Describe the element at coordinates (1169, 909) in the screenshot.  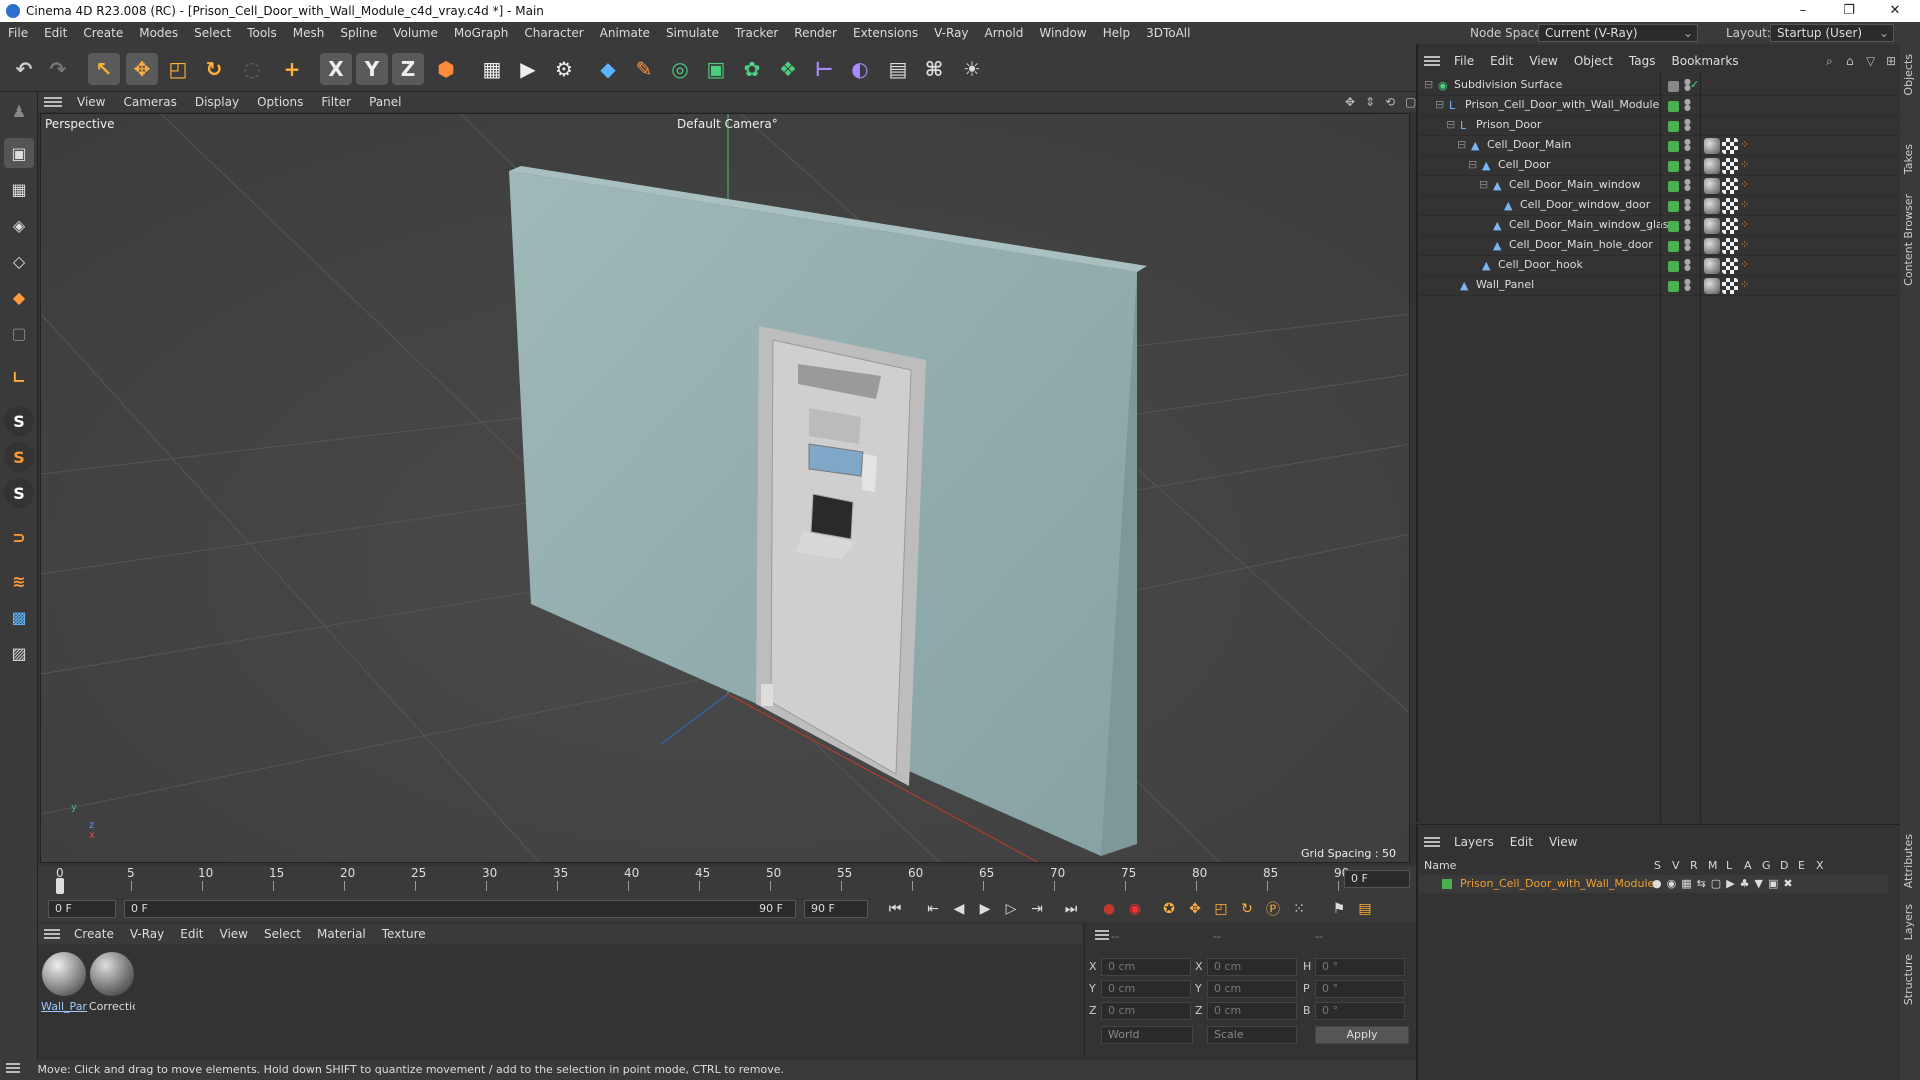
I see `keyframe-selection-icon: ✪` at that location.